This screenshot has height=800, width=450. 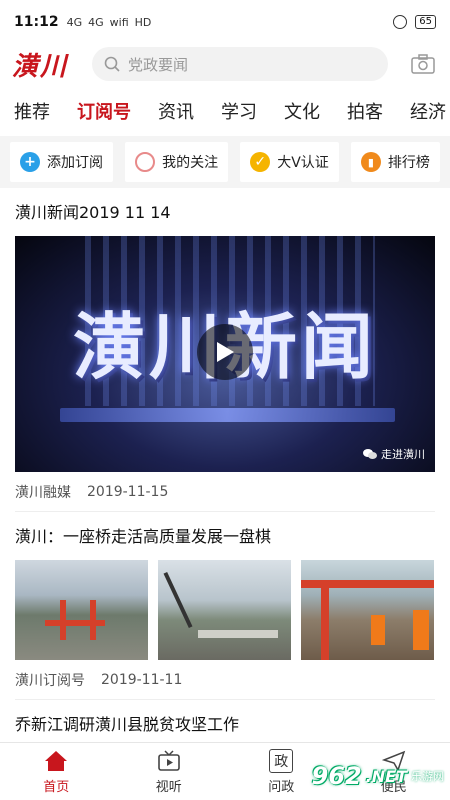 I want to click on category-tabs: 推荐 订阅号 资讯 学习 文化 拍客 经济, so click(x=225, y=111).